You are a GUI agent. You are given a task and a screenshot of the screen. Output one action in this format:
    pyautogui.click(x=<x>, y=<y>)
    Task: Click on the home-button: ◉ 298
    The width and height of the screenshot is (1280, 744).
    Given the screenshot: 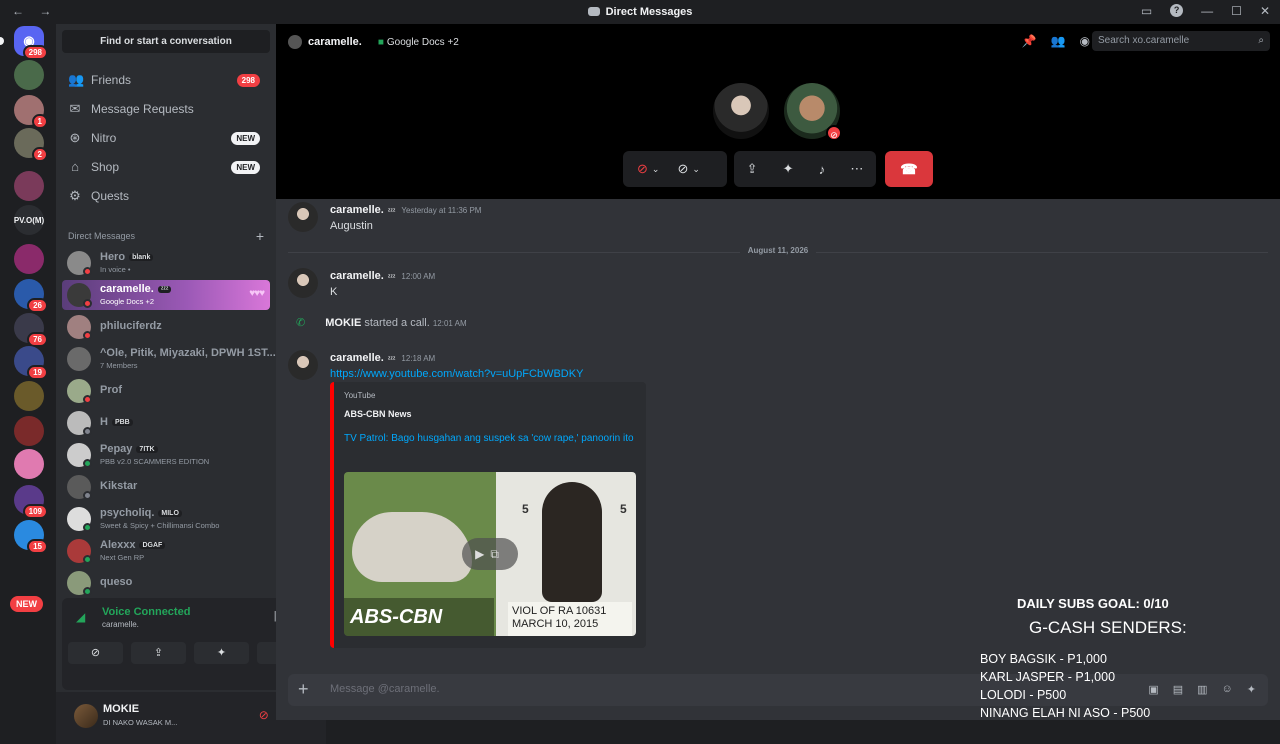 What is the action you would take?
    pyautogui.click(x=24, y=43)
    